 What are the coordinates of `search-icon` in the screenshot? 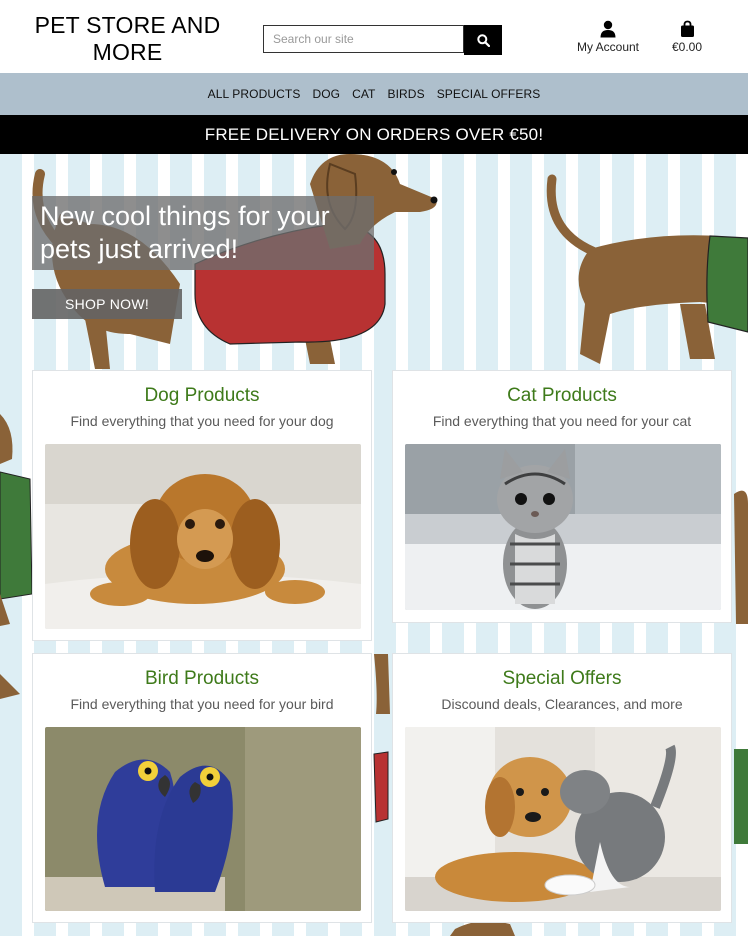 It's located at (483, 40).